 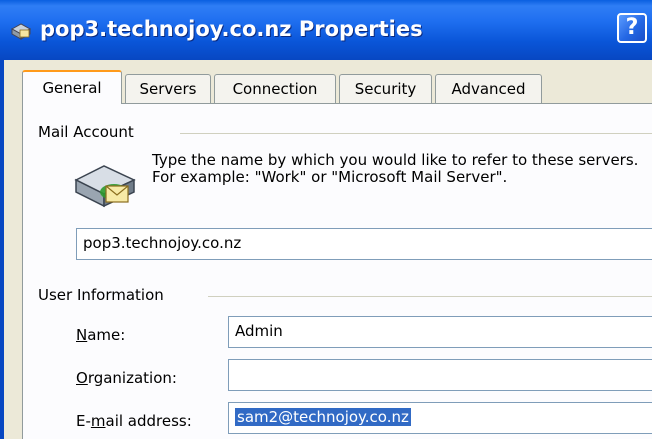 What do you see at coordinates (440, 332) in the screenshot?
I see `name-field: Admin` at bounding box center [440, 332].